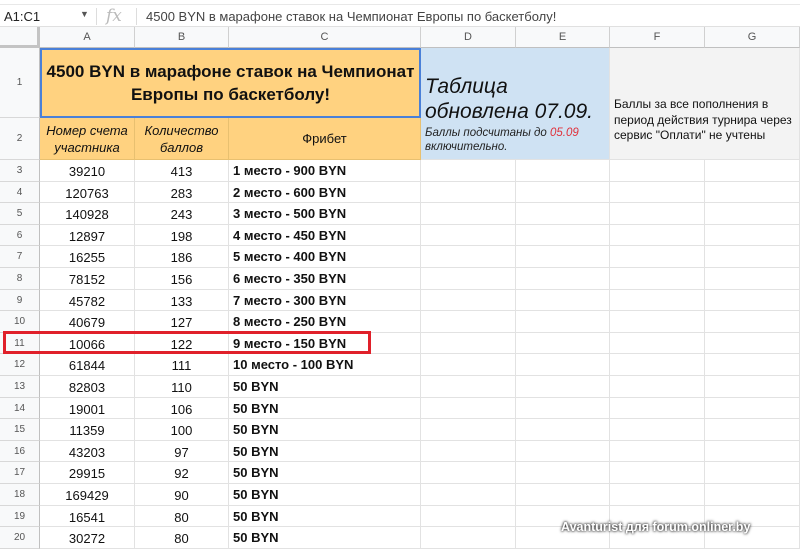 The image size is (800, 551). Describe the element at coordinates (563, 37) in the screenshot. I see `column-header-E: E` at that location.